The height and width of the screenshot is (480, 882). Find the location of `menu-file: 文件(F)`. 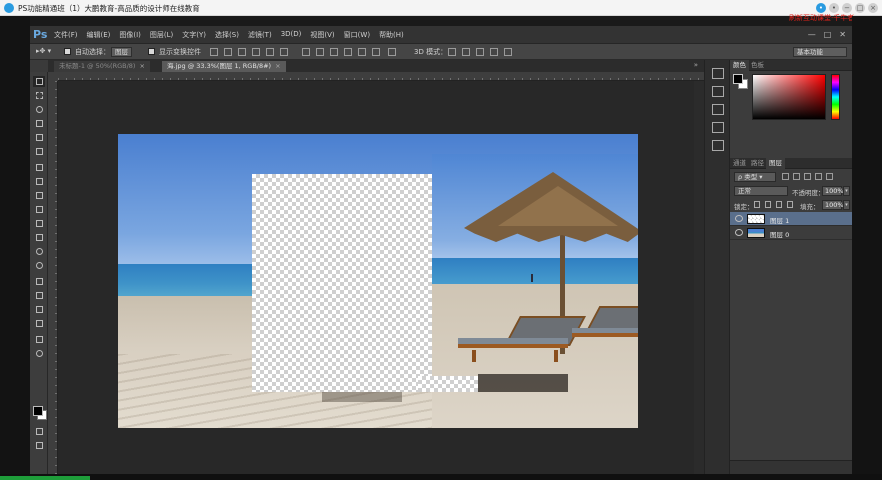

menu-file: 文件(F) is located at coordinates (66, 35).